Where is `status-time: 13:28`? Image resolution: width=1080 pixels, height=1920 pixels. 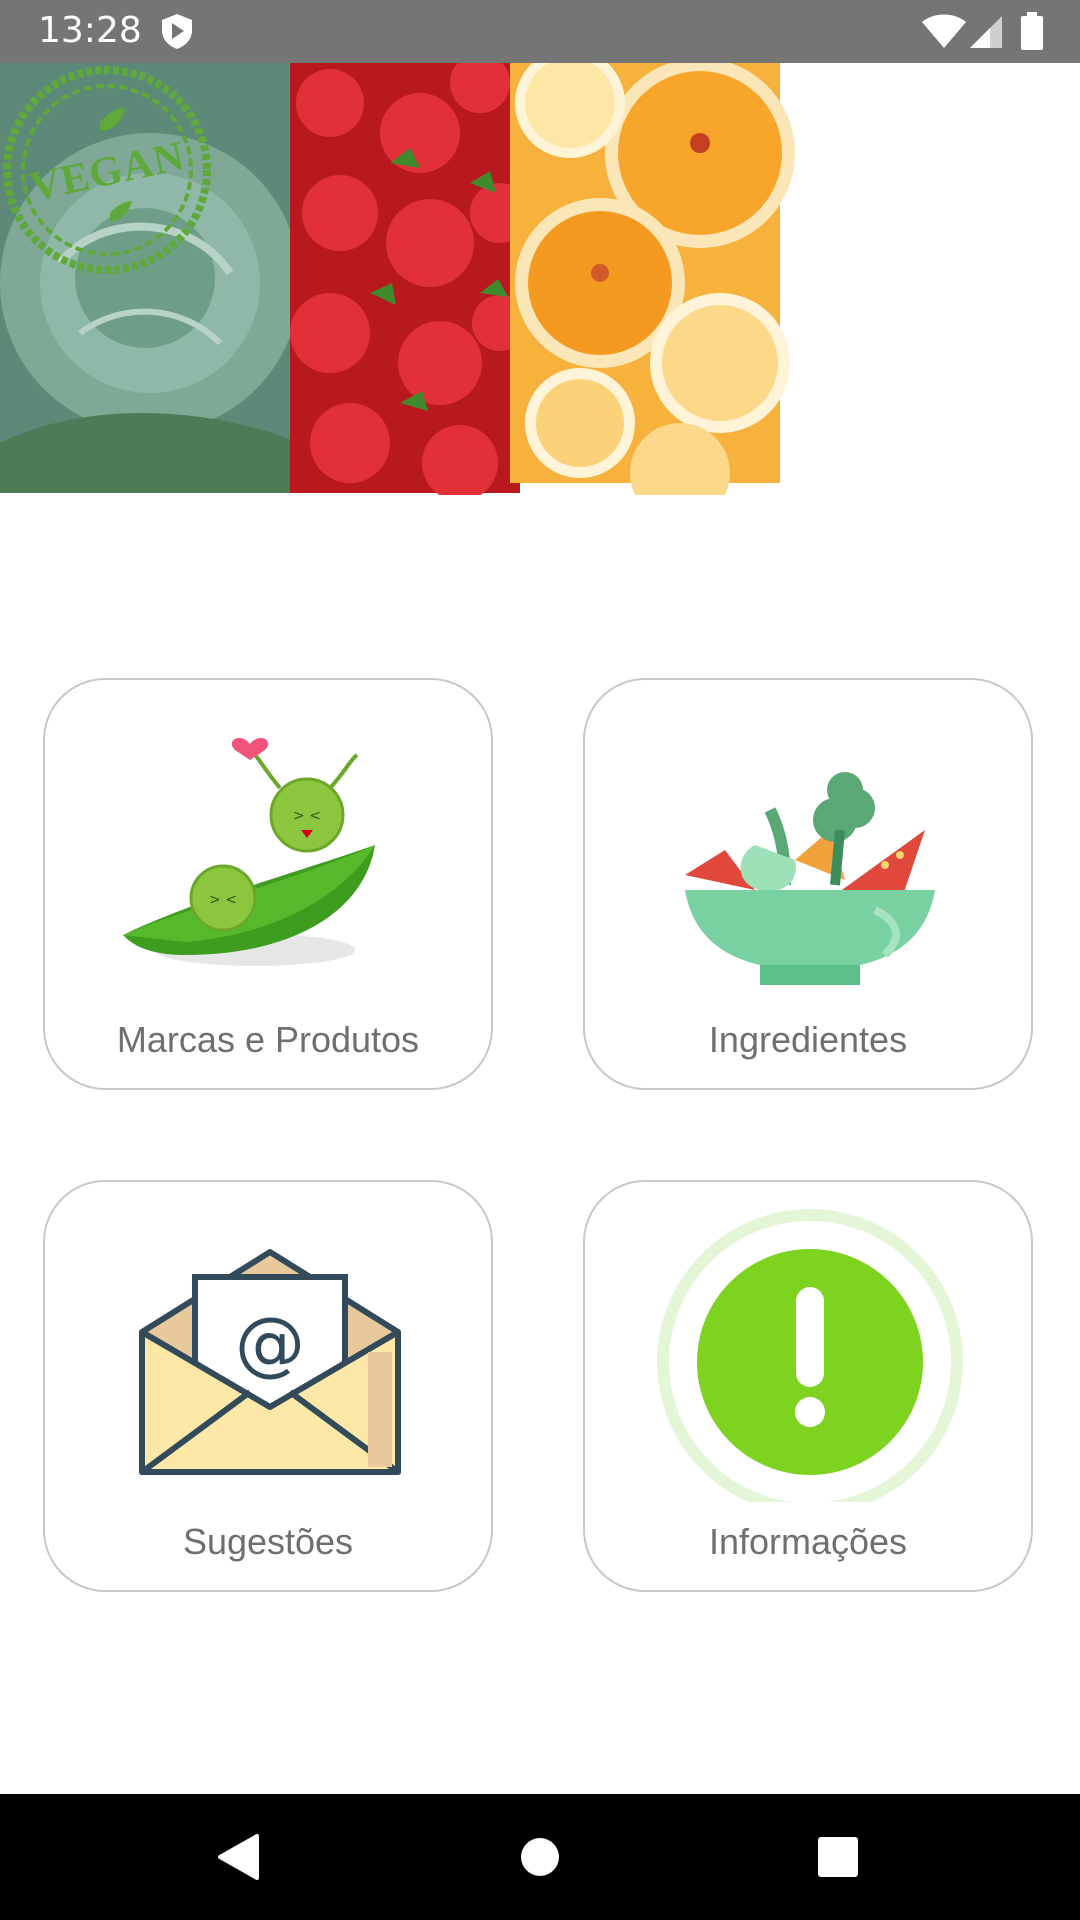
status-time: 13:28 is located at coordinates (90, 30).